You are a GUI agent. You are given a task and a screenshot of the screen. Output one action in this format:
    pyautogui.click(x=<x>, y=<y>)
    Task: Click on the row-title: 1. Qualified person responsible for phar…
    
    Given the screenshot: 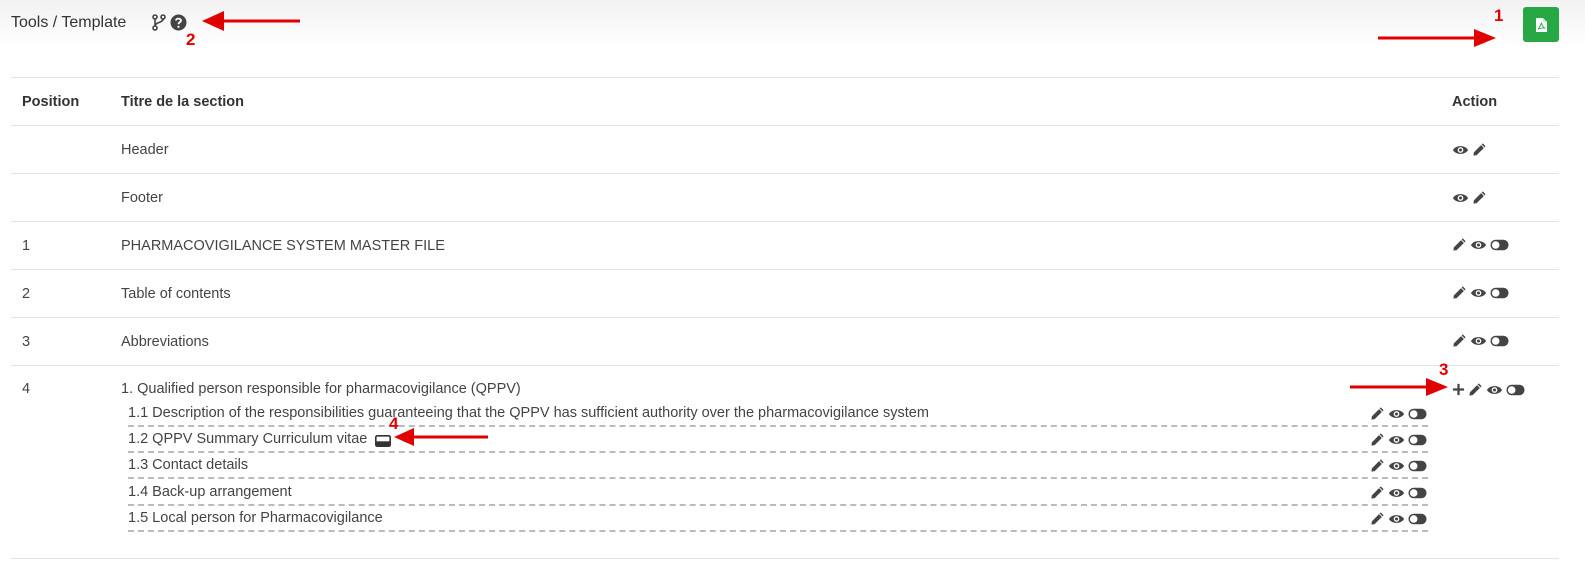 What is the action you would take?
    pyautogui.click(x=321, y=389)
    